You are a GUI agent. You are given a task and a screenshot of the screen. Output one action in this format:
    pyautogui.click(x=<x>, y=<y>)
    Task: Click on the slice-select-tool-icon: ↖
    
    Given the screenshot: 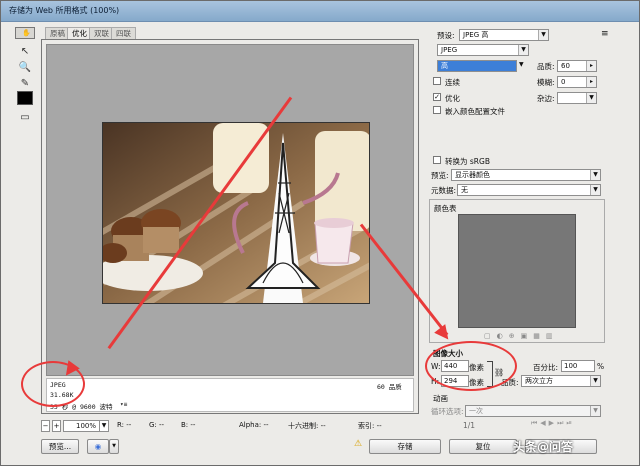 What is the action you would take?
    pyautogui.click(x=25, y=51)
    